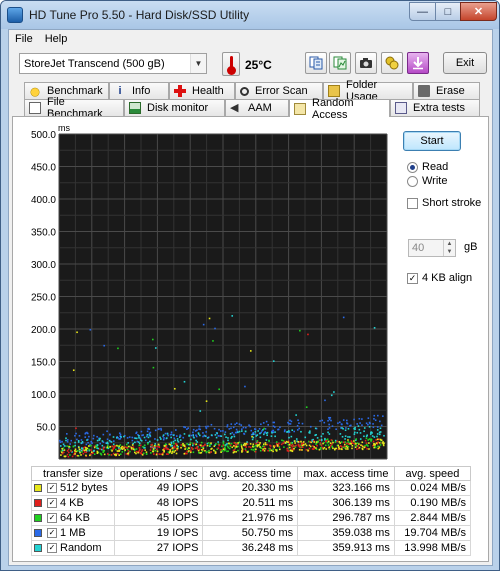 The image size is (500, 571). Describe the element at coordinates (478, 11) in the screenshot. I see `close-button: ✕` at that location.